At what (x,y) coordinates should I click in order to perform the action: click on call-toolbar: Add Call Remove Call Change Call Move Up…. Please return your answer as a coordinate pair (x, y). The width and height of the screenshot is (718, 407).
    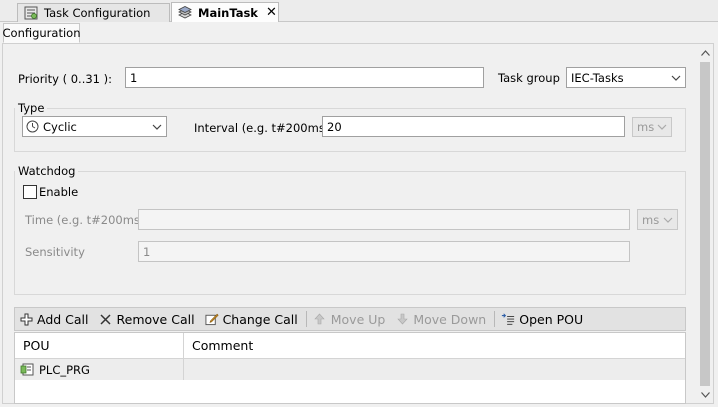
    Looking at the image, I should click on (350, 319).